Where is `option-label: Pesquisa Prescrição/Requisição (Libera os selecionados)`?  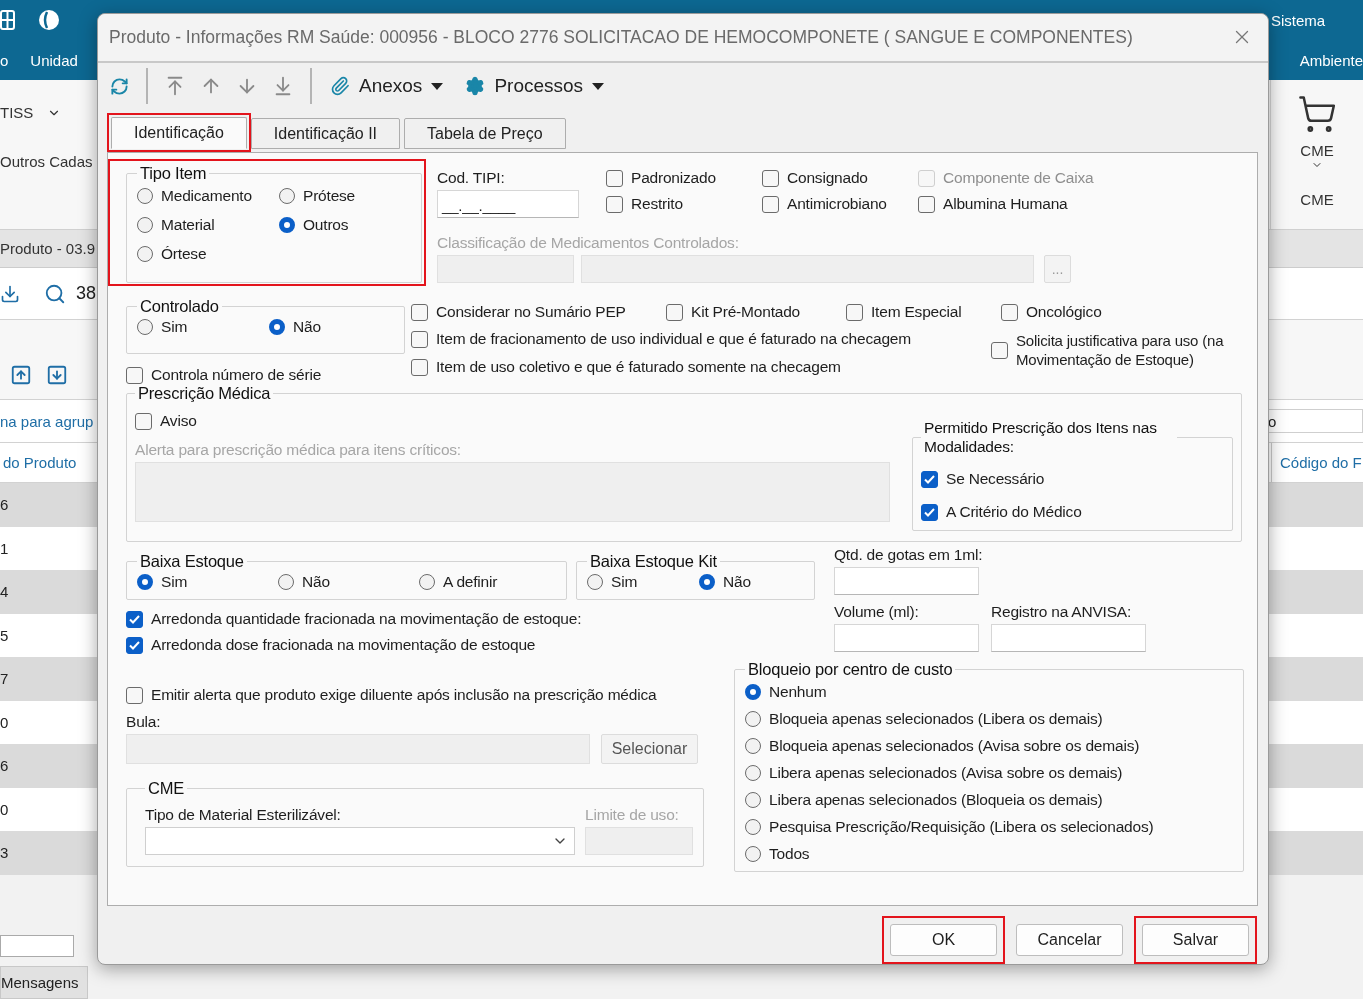 option-label: Pesquisa Prescrição/Requisição (Libera os selecionados) is located at coordinates (961, 827).